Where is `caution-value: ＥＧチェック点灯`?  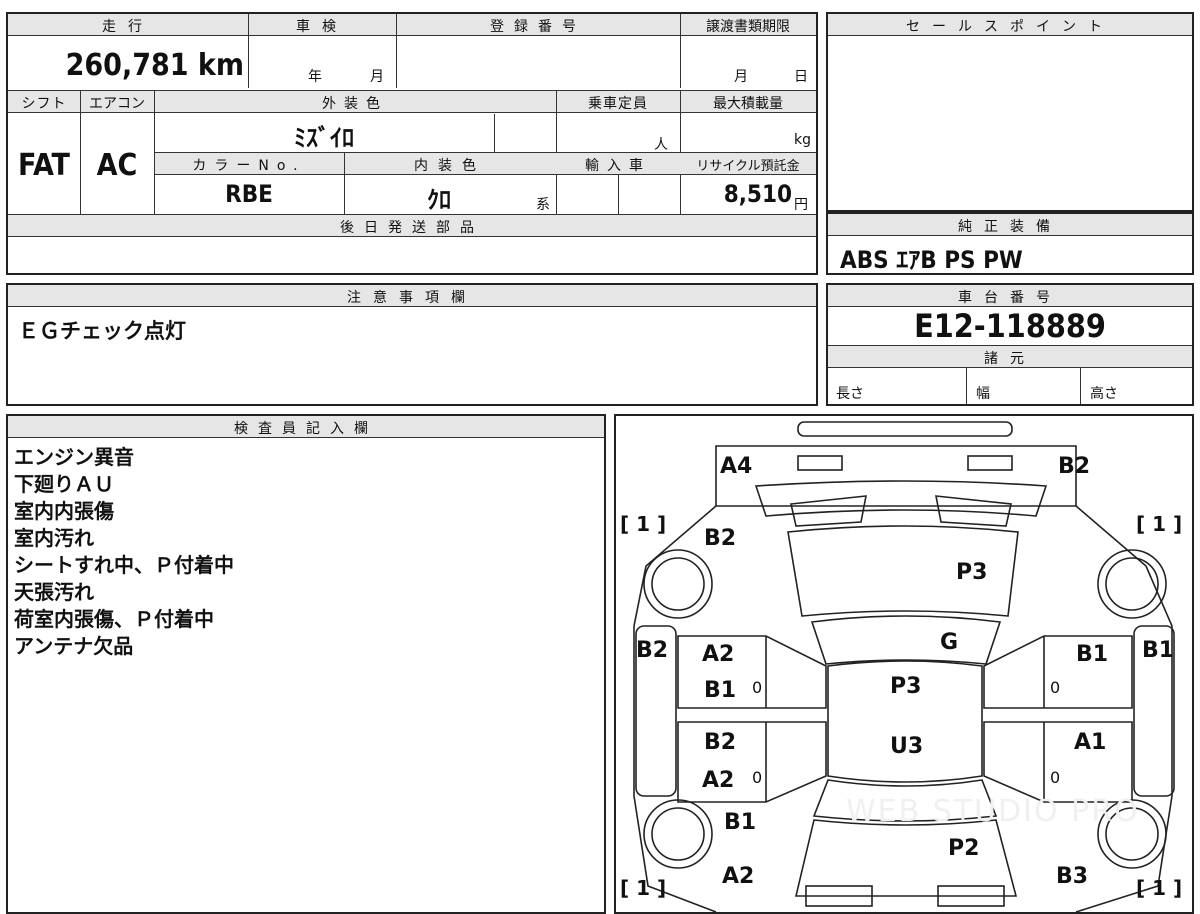
caution-value: ＥＧチェック点灯 is located at coordinates (102, 331).